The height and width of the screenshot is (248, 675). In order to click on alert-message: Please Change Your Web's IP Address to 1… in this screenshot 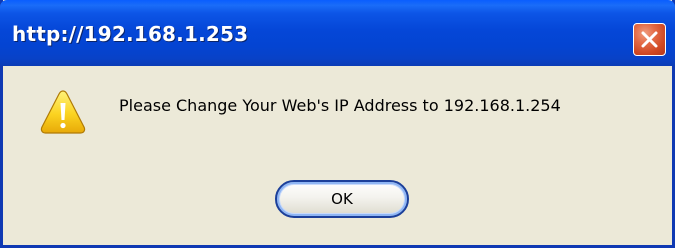, I will do `click(340, 105)`.